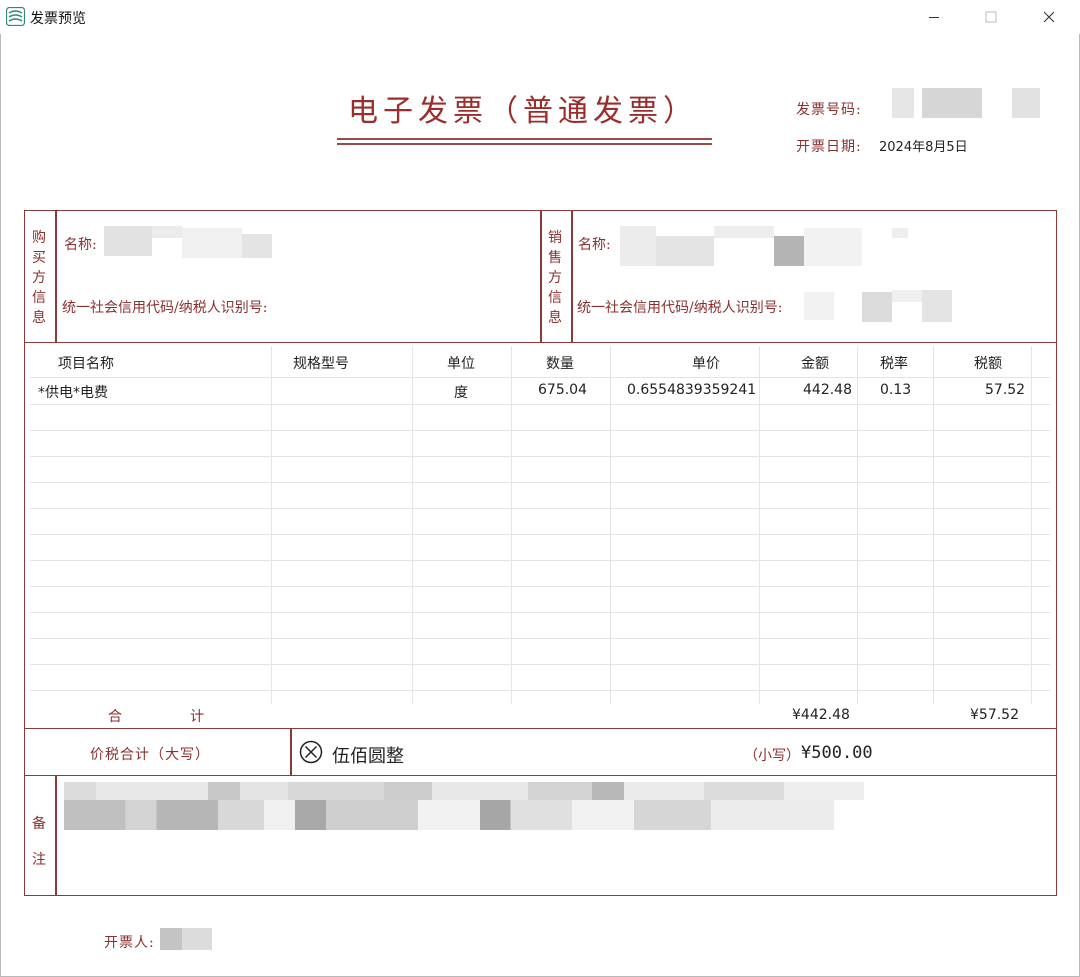 The width and height of the screenshot is (1080, 977). I want to click on grand-total-small: ¥500.00, so click(837, 753).